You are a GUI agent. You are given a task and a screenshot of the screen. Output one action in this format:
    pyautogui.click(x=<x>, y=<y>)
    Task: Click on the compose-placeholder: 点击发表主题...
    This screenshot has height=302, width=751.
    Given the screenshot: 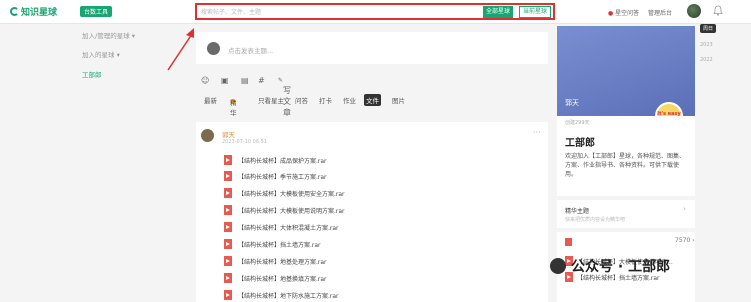 What is the action you would take?
    pyautogui.click(x=251, y=51)
    